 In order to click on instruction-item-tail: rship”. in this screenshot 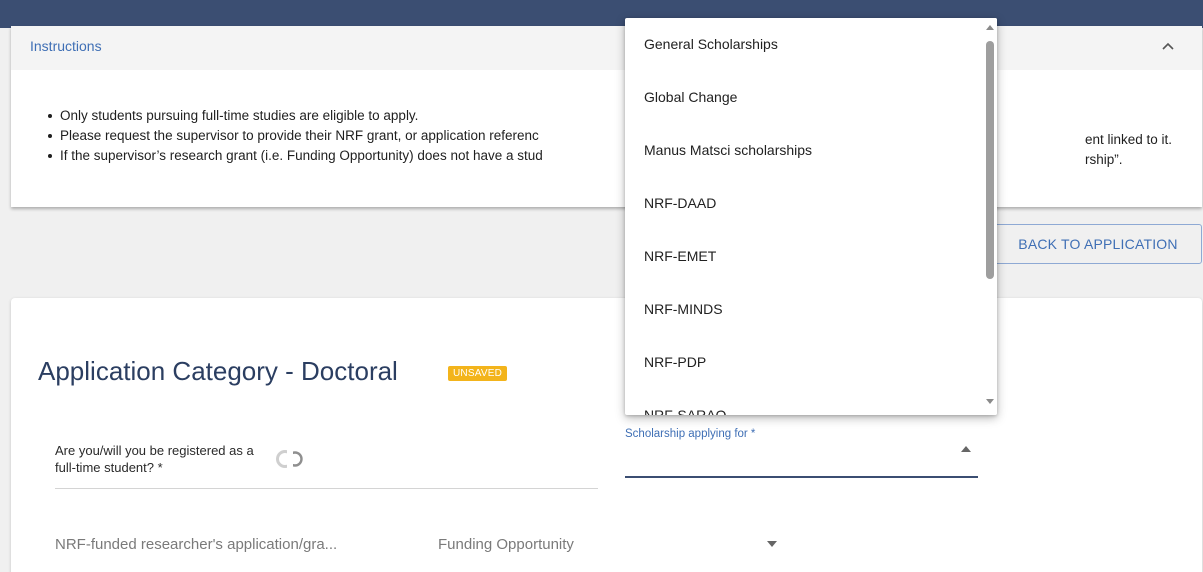, I will do `click(1104, 159)`.